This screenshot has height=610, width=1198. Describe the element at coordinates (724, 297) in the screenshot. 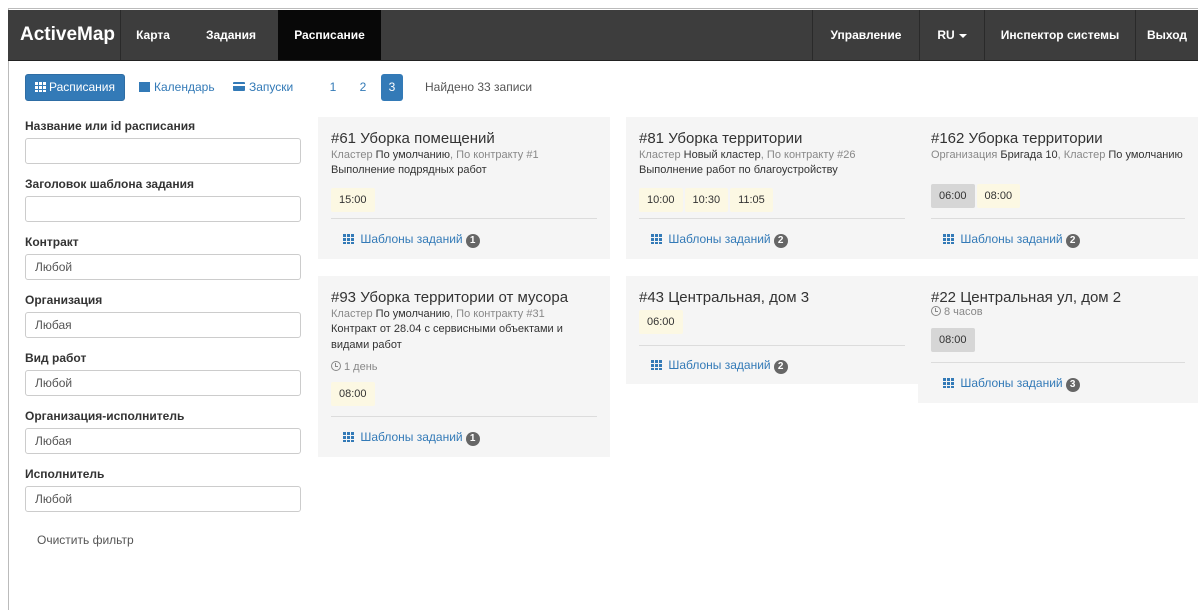

I see `card-title: #43 Центральная, дом 3` at that location.